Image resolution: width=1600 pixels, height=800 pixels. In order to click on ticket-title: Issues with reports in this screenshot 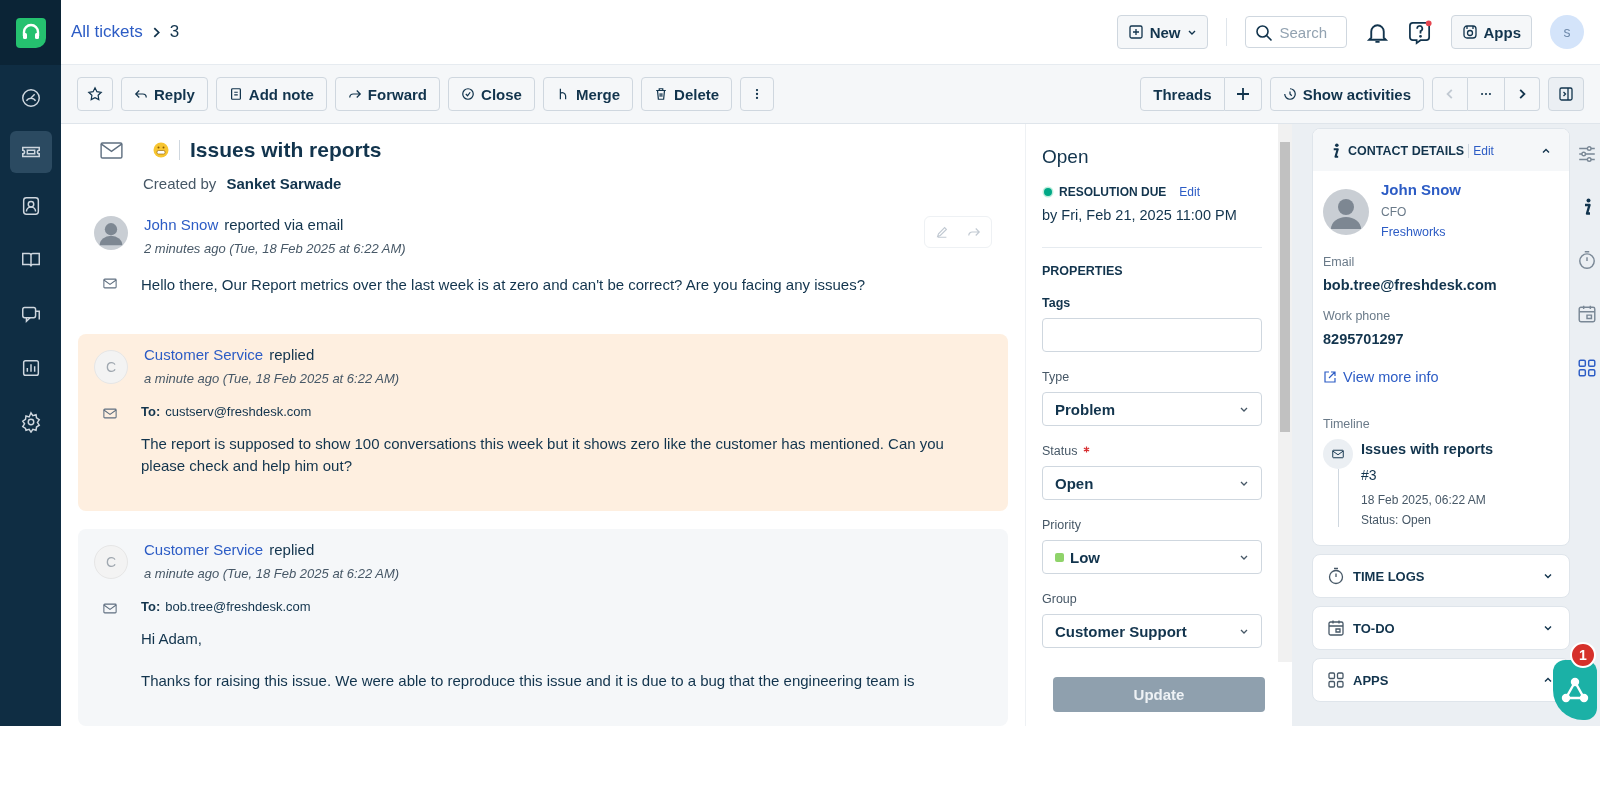, I will do `click(286, 150)`.